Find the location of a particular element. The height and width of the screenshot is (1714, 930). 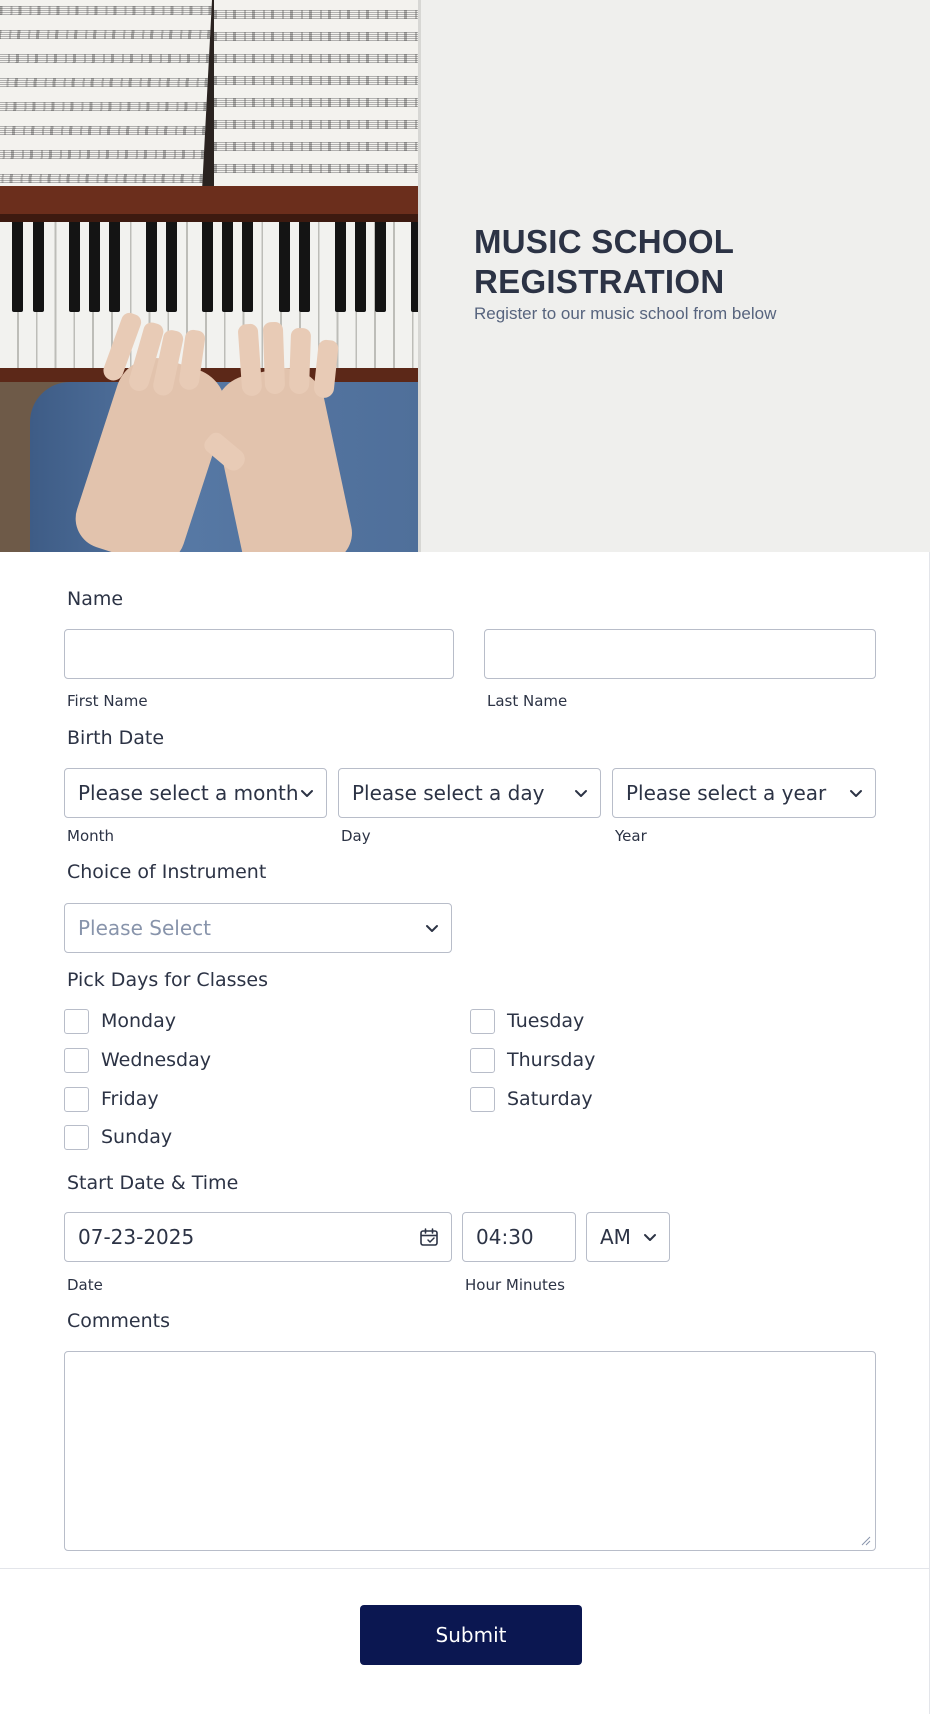

last-name-sublabel: Last Name is located at coordinates (527, 701).